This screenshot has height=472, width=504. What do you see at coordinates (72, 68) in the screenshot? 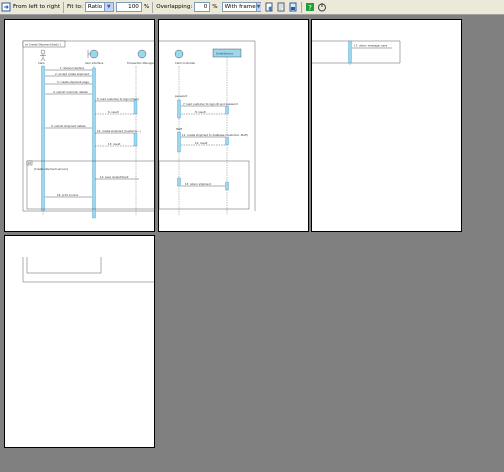
I see `message-label: 1: Shows Interface` at bounding box center [72, 68].